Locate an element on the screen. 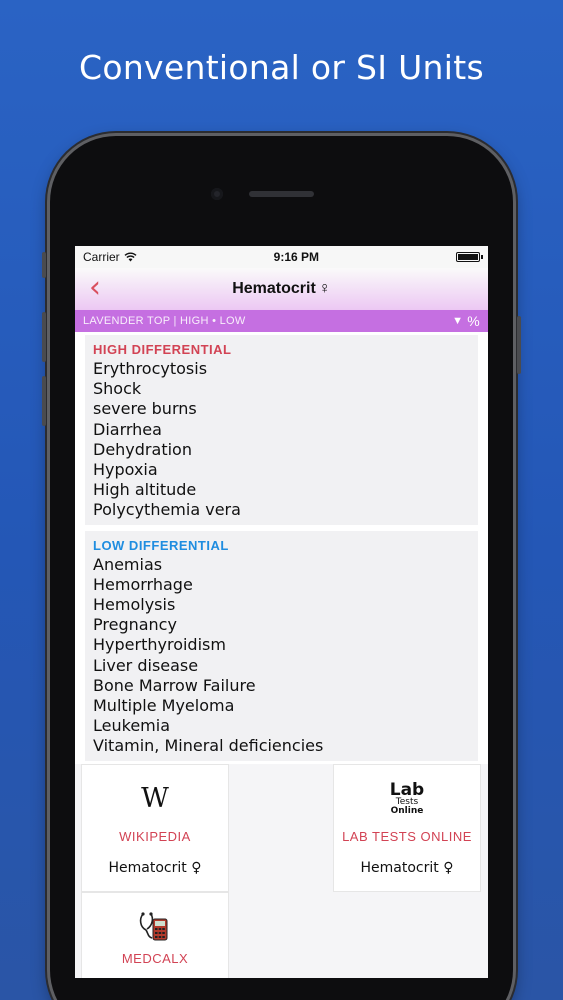 This screenshot has width=563, height=1000. low-differential-title: LOW DIFFERENTIAL is located at coordinates (161, 545).